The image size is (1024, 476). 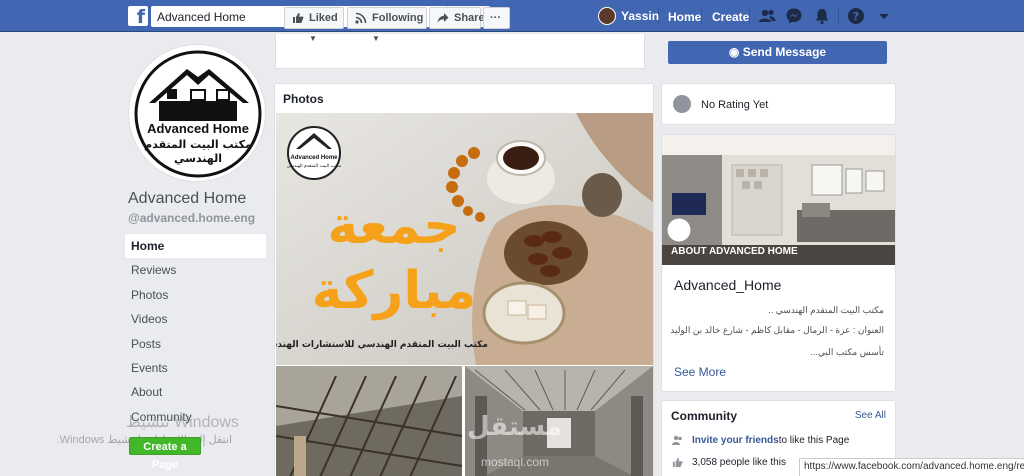 What do you see at coordinates (826, 310) in the screenshot?
I see `about-description-line: مكتب البيت المتقدم الهندسي ..` at bounding box center [826, 310].